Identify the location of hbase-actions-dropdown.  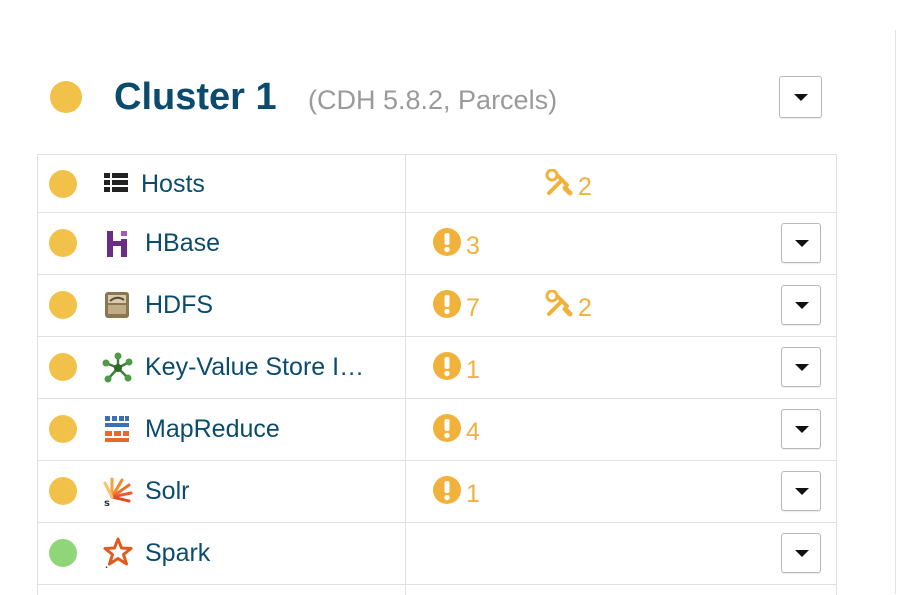
(801, 243).